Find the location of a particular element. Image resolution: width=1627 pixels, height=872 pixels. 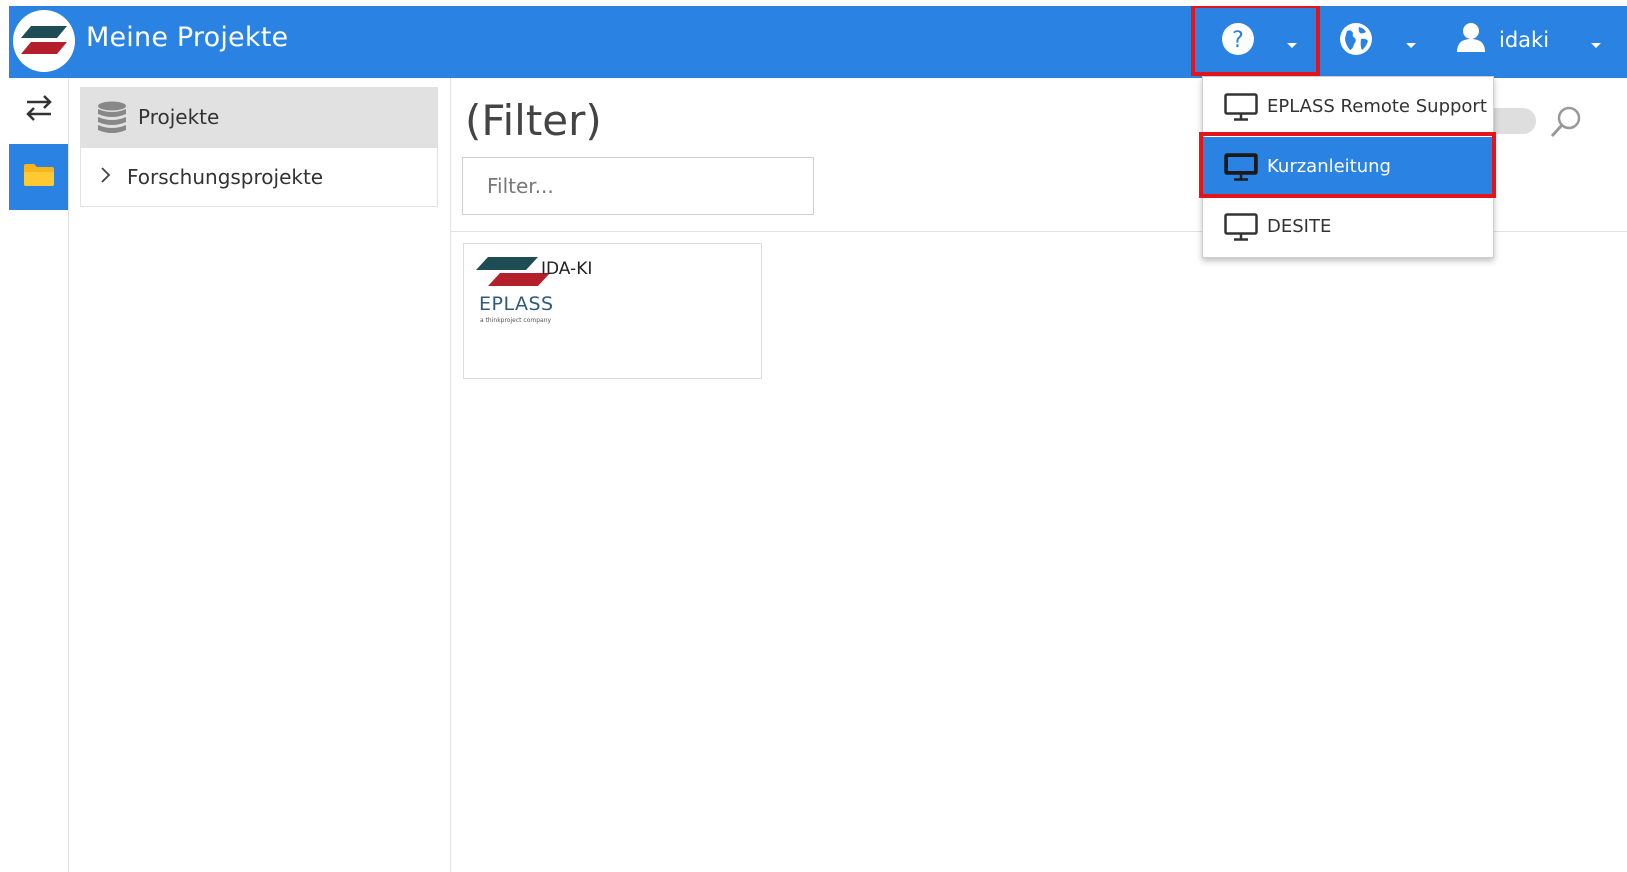

project-brand-sub: a thinkproject company is located at coordinates (516, 320).